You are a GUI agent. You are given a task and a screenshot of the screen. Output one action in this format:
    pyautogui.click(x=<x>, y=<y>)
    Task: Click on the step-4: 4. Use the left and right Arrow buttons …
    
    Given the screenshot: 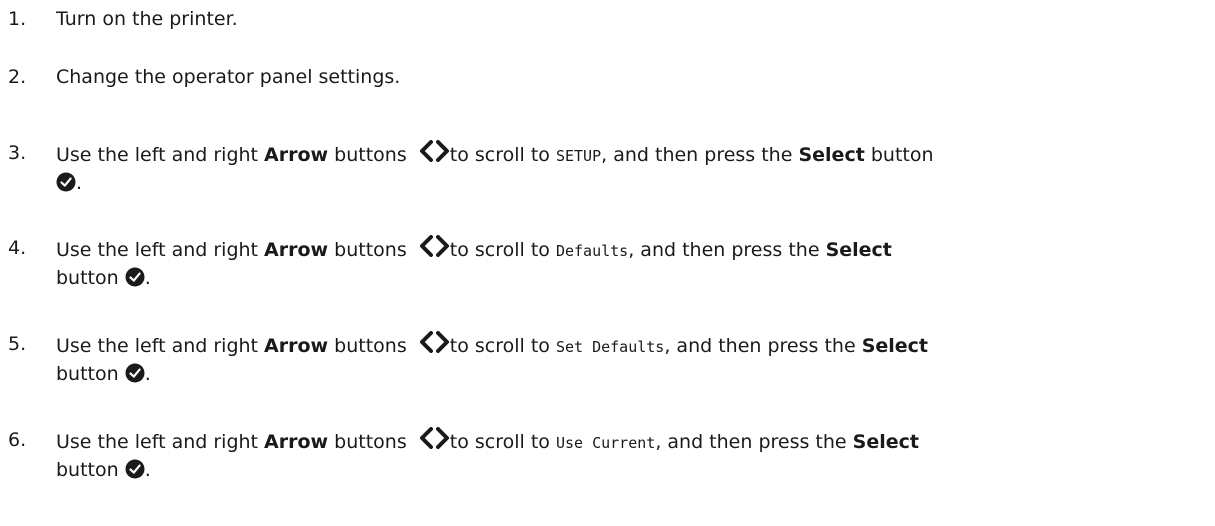 What is the action you would take?
    pyautogui.click(x=603, y=263)
    